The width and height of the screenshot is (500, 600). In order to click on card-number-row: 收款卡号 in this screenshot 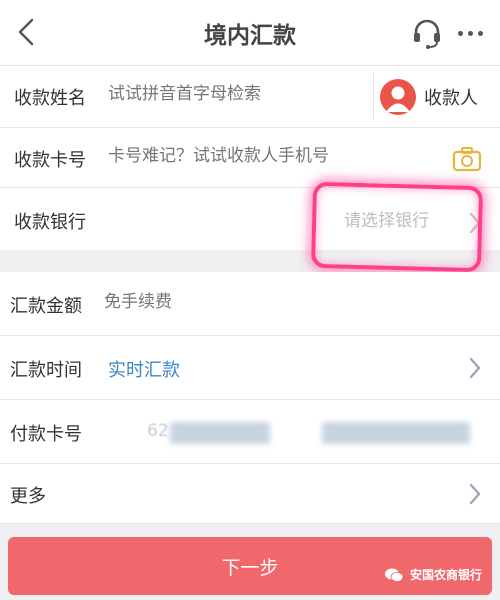, I will do `click(250, 158)`.